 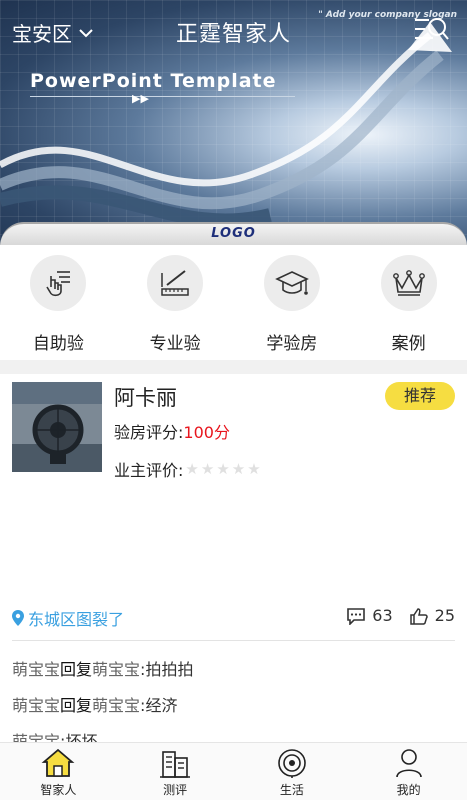 What do you see at coordinates (408, 283) in the screenshot?
I see `crown-icon` at bounding box center [408, 283].